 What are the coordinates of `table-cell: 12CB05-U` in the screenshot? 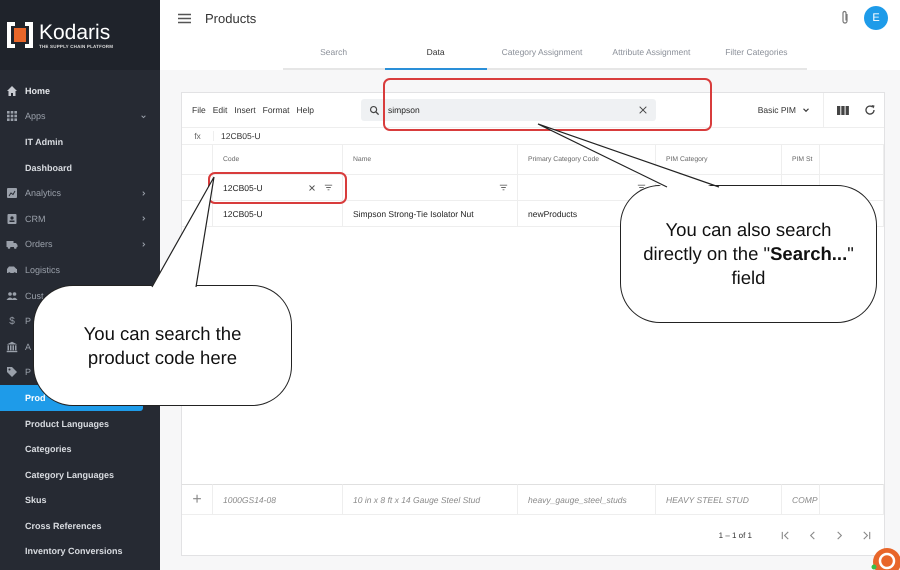 It's located at (278, 214).